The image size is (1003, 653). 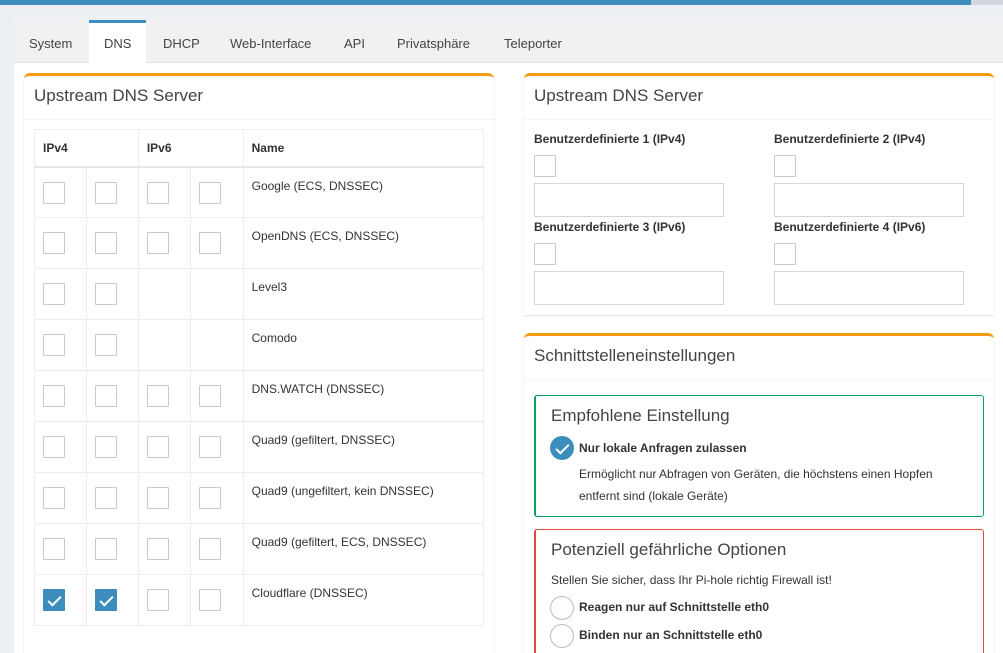 What do you see at coordinates (562, 448) in the screenshot?
I see `local-only-radio` at bounding box center [562, 448].